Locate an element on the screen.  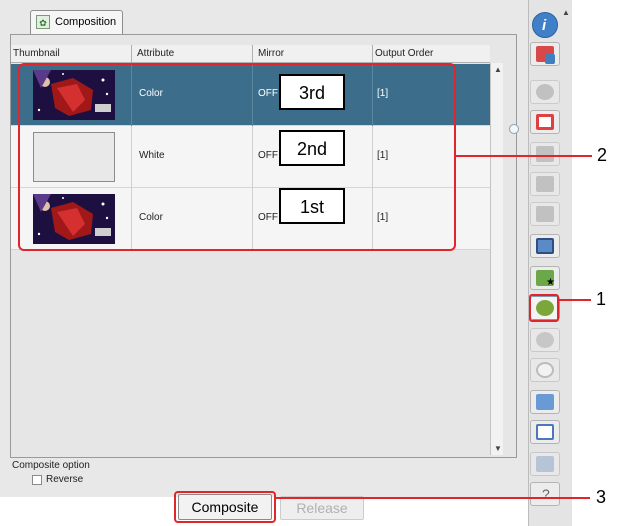
import-icon is located at coordinates (545, 54).